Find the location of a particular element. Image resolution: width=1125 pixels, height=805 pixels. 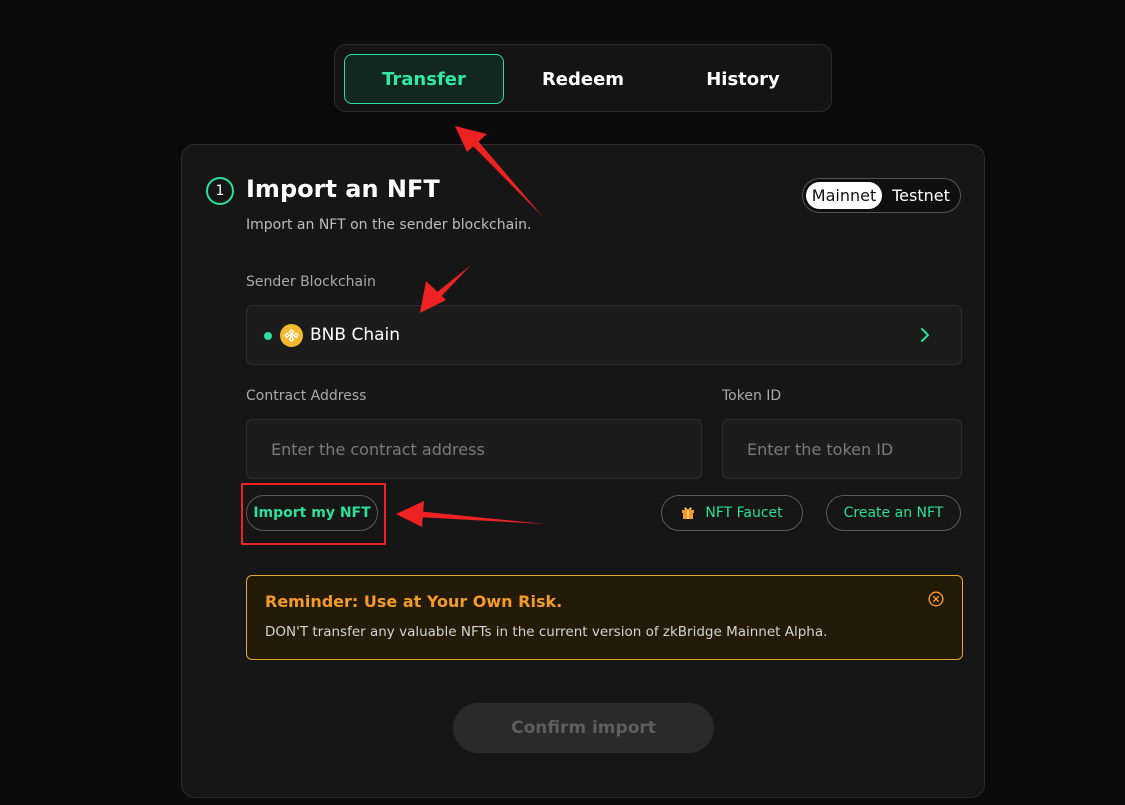

tab-redeem: Redeem is located at coordinates (583, 79).